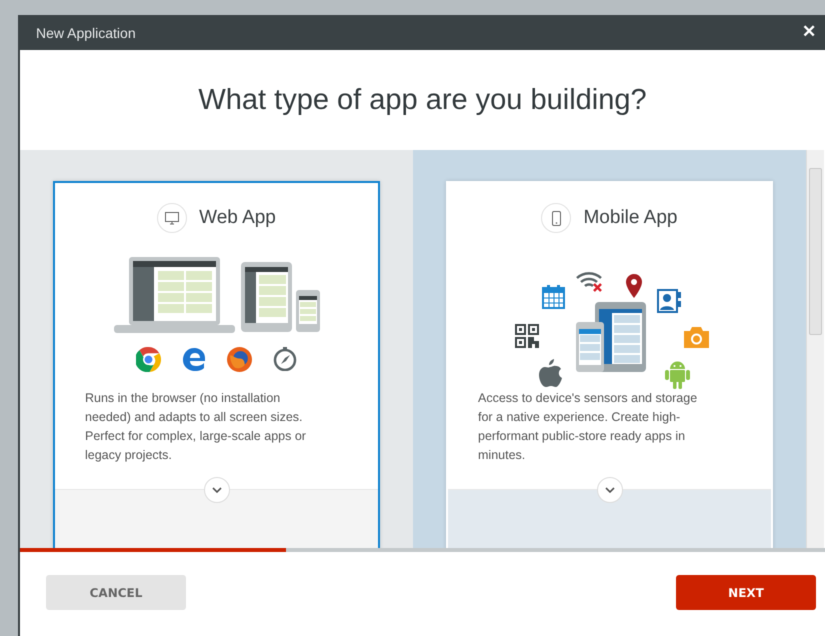 This screenshot has width=825, height=636. Describe the element at coordinates (630, 218) in the screenshot. I see `option-title: Mobile App` at that location.